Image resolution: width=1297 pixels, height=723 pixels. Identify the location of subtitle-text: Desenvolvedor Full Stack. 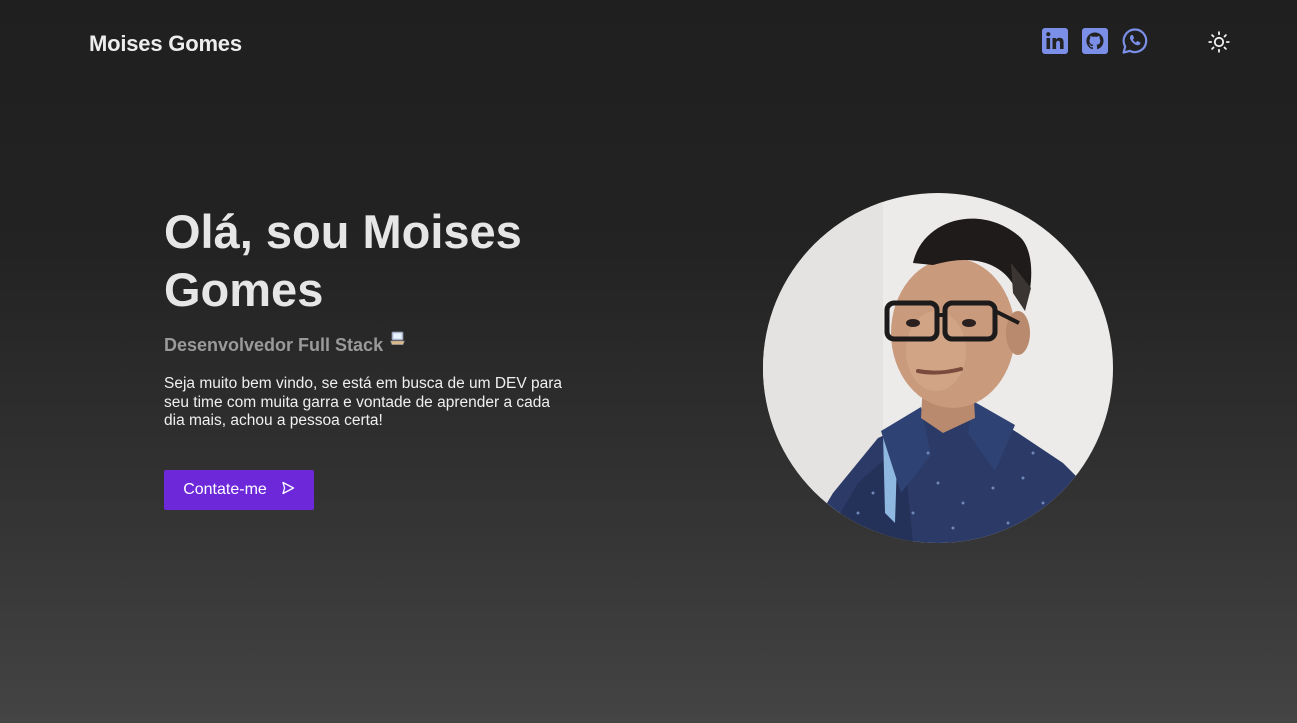
(274, 345).